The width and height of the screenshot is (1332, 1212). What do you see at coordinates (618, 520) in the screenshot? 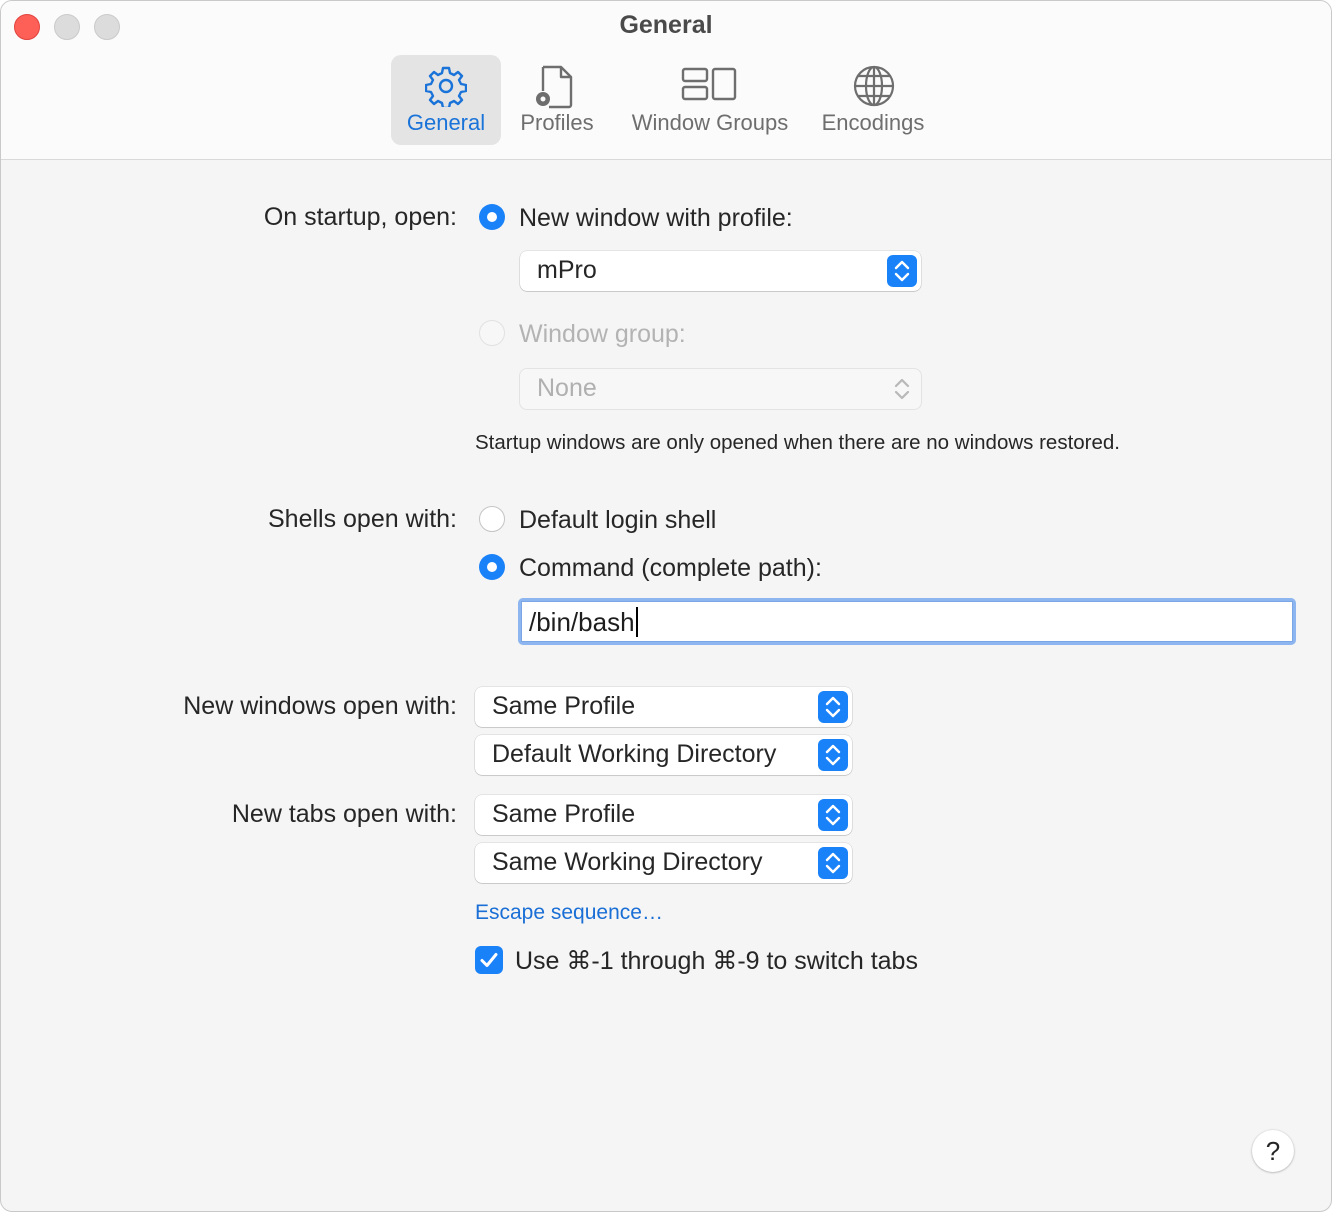
I see `shell-default-option: Default login shell` at bounding box center [618, 520].